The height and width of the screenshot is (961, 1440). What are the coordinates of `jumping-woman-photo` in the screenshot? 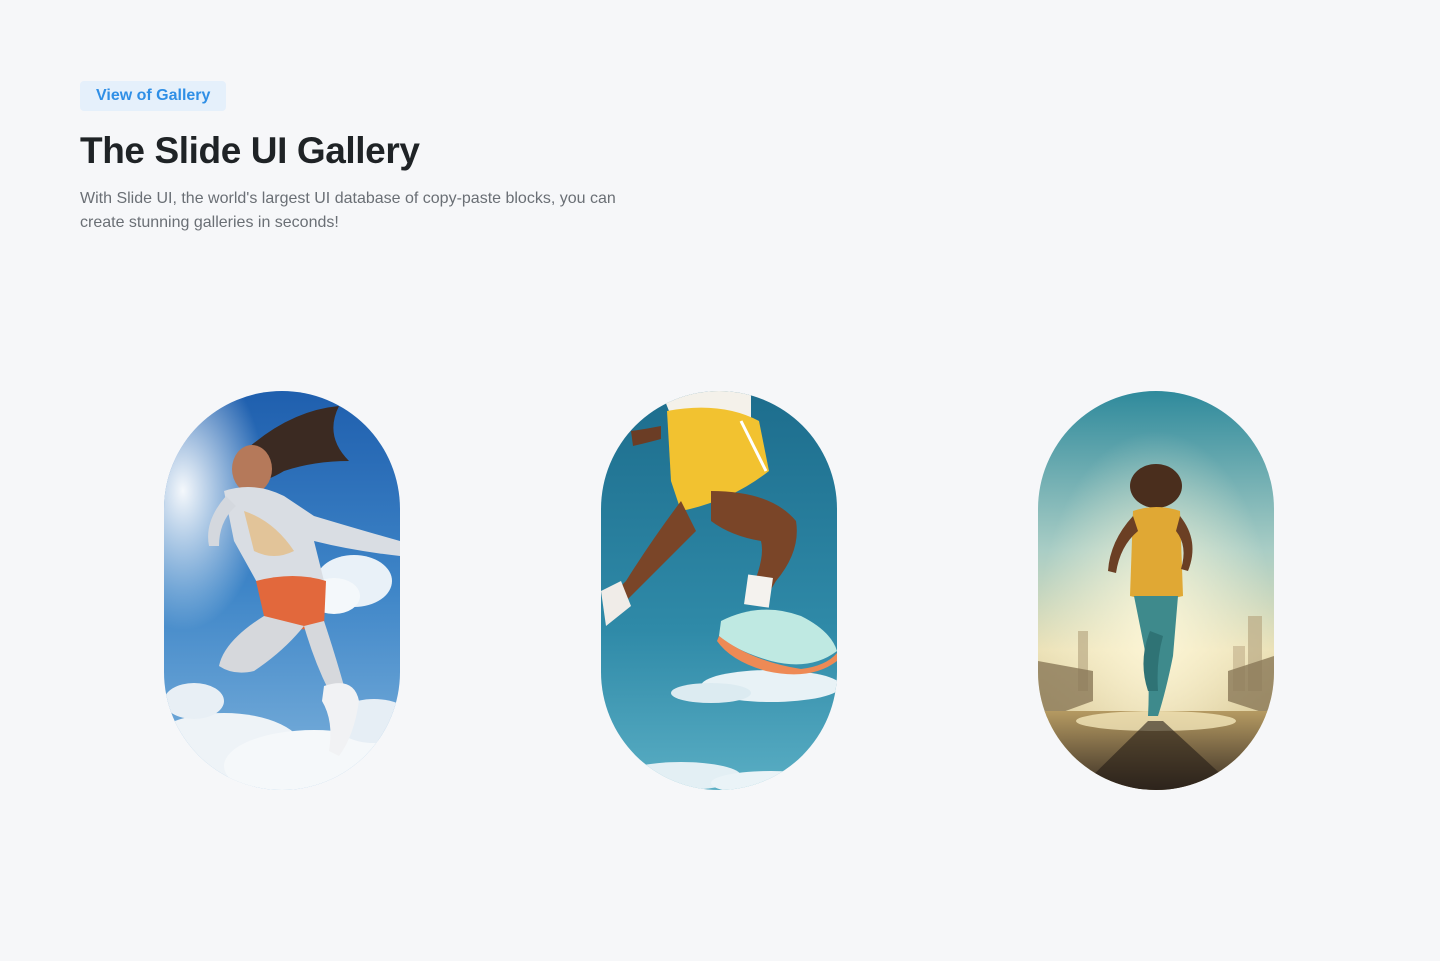 It's located at (282, 590).